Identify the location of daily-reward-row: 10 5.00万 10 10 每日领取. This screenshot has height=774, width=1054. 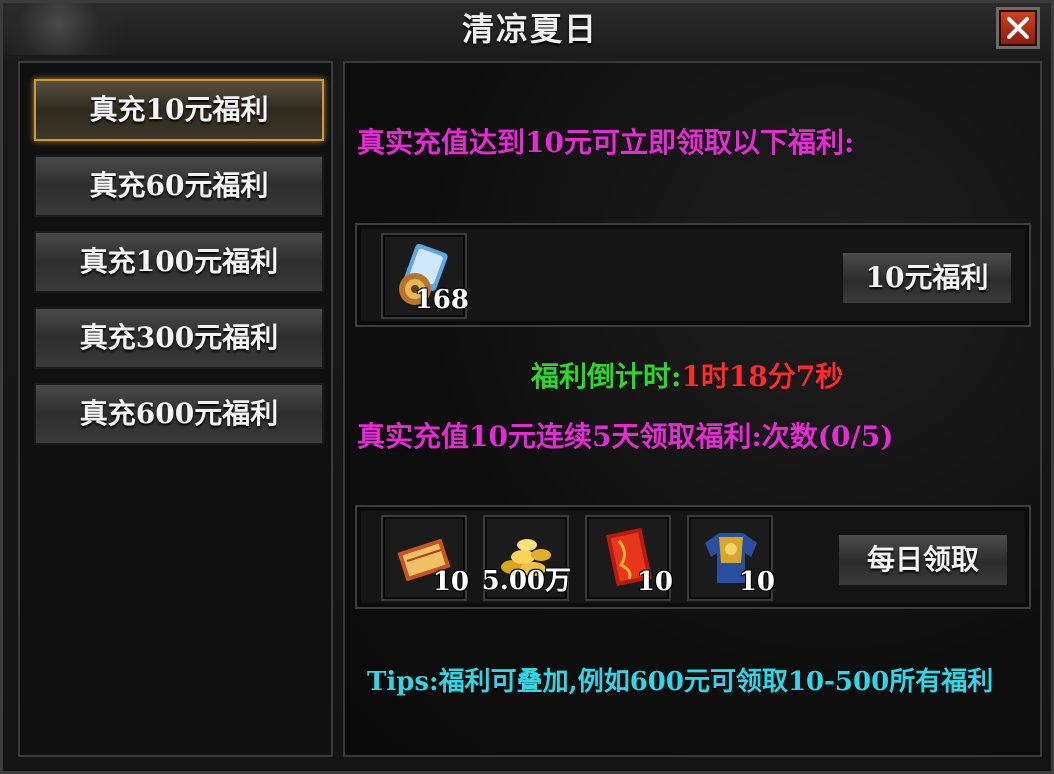
(693, 557).